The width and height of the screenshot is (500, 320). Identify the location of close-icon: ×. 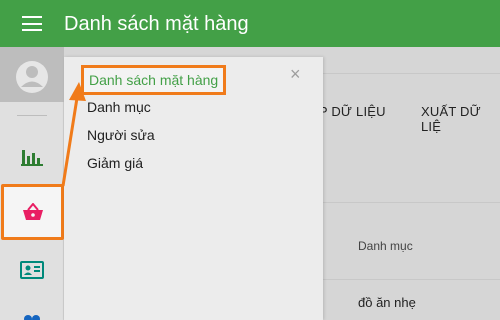
(295, 74).